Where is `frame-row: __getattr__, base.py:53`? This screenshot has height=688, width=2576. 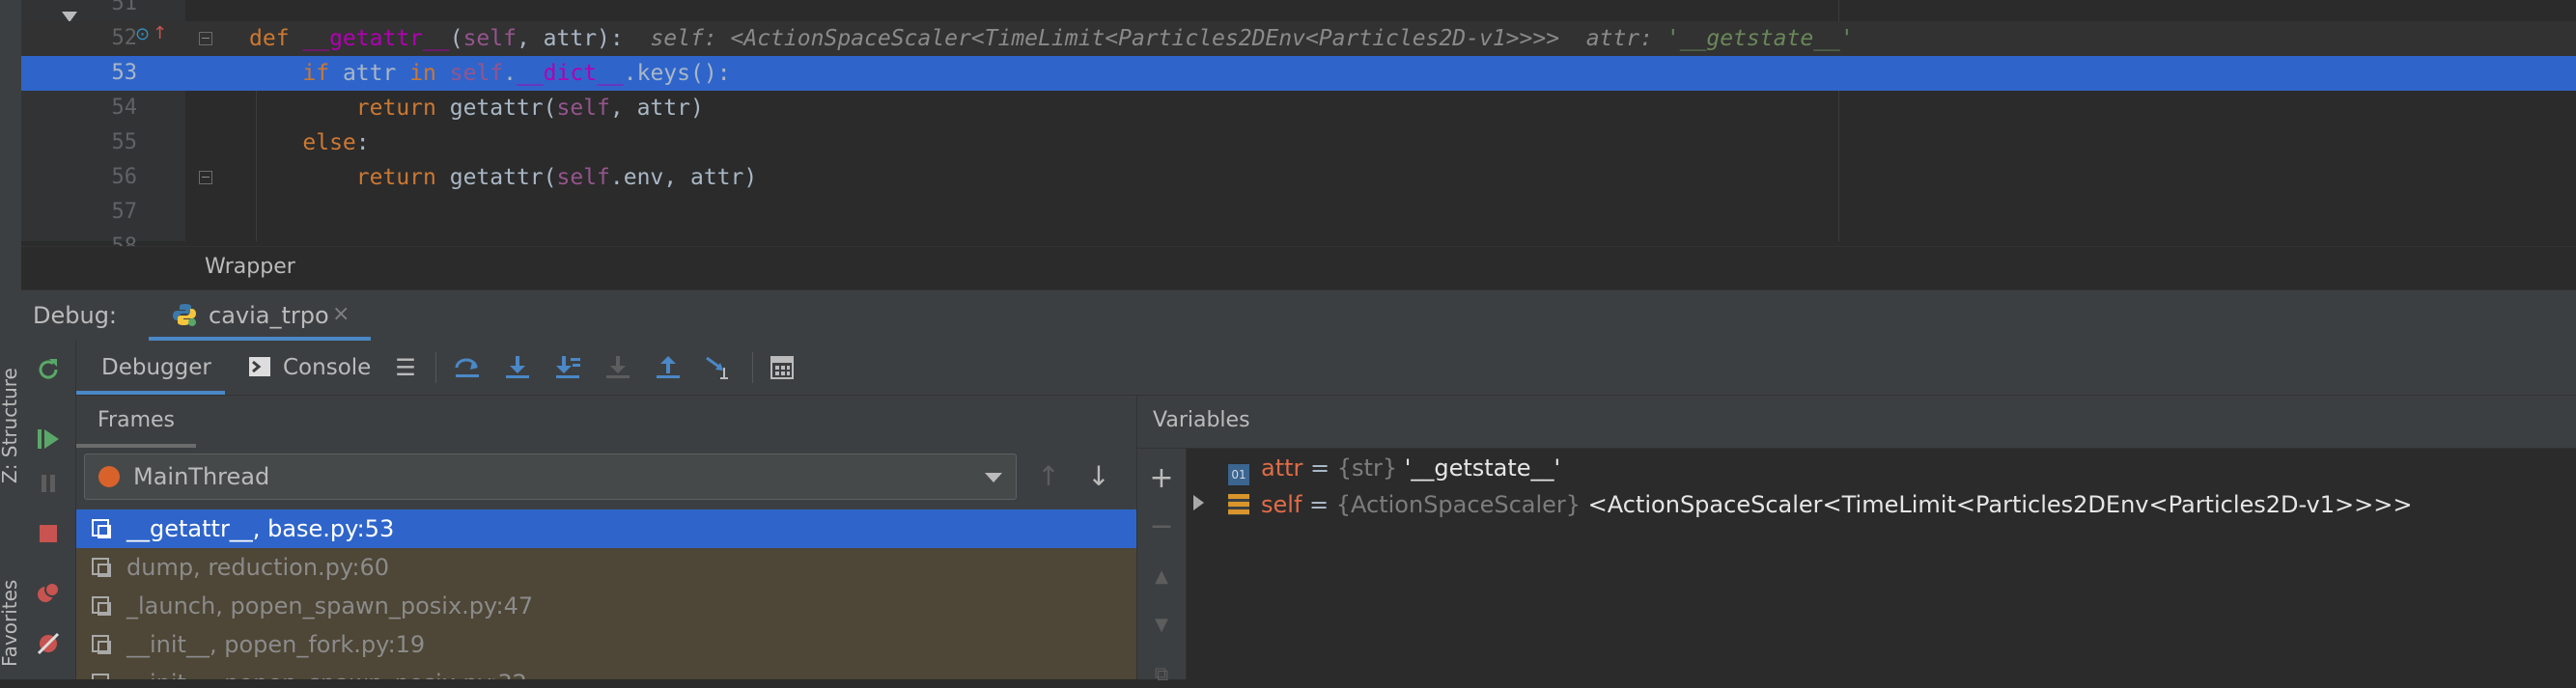
frame-row: __getattr__, base.py:53 is located at coordinates (606, 528).